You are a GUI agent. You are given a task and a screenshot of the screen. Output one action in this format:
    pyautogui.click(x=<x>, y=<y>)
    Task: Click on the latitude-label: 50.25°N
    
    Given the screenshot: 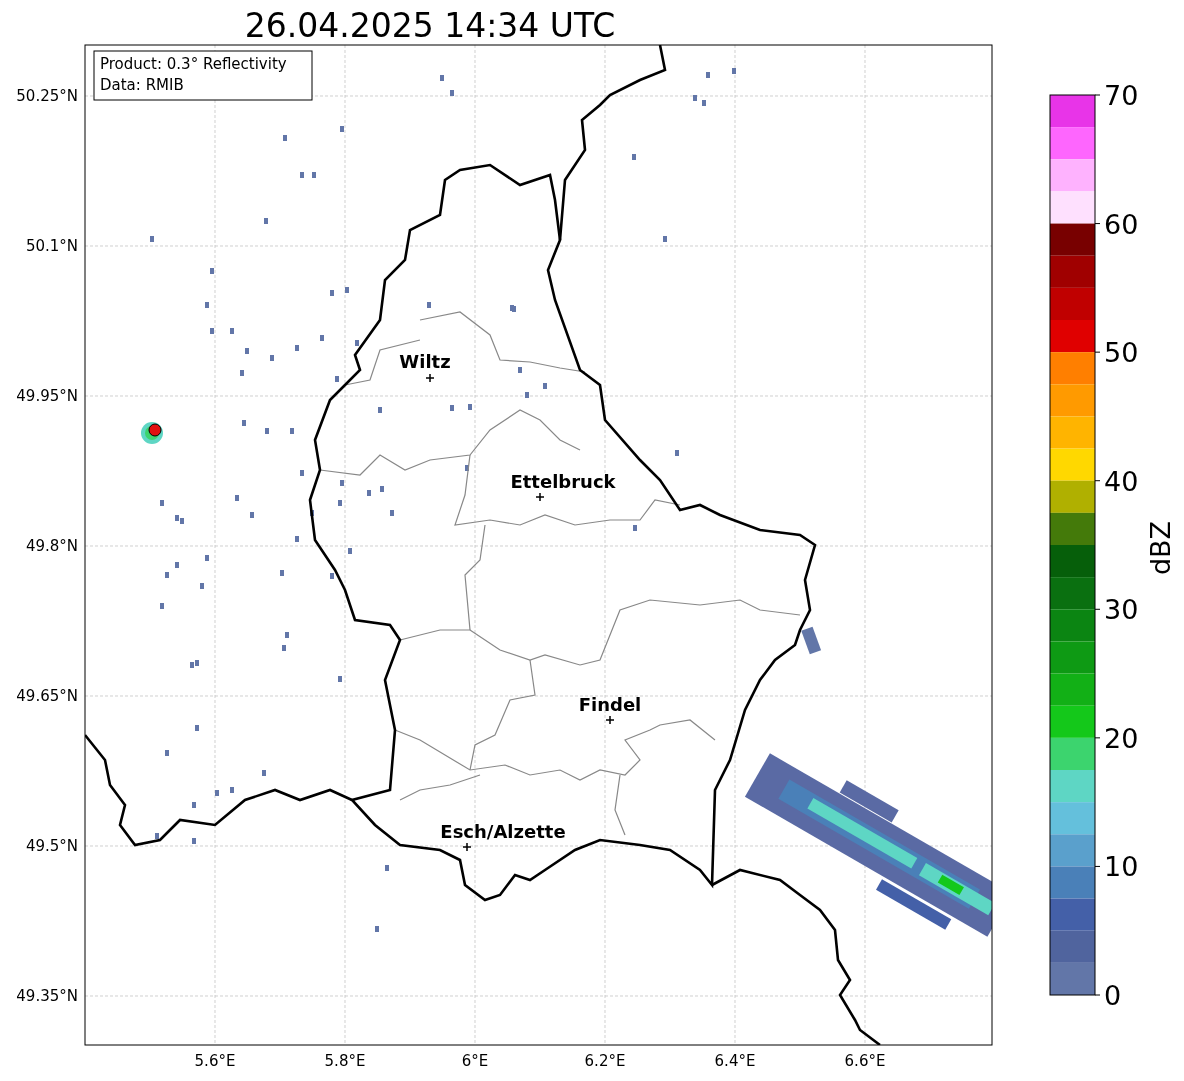 What is the action you would take?
    pyautogui.click(x=47, y=96)
    